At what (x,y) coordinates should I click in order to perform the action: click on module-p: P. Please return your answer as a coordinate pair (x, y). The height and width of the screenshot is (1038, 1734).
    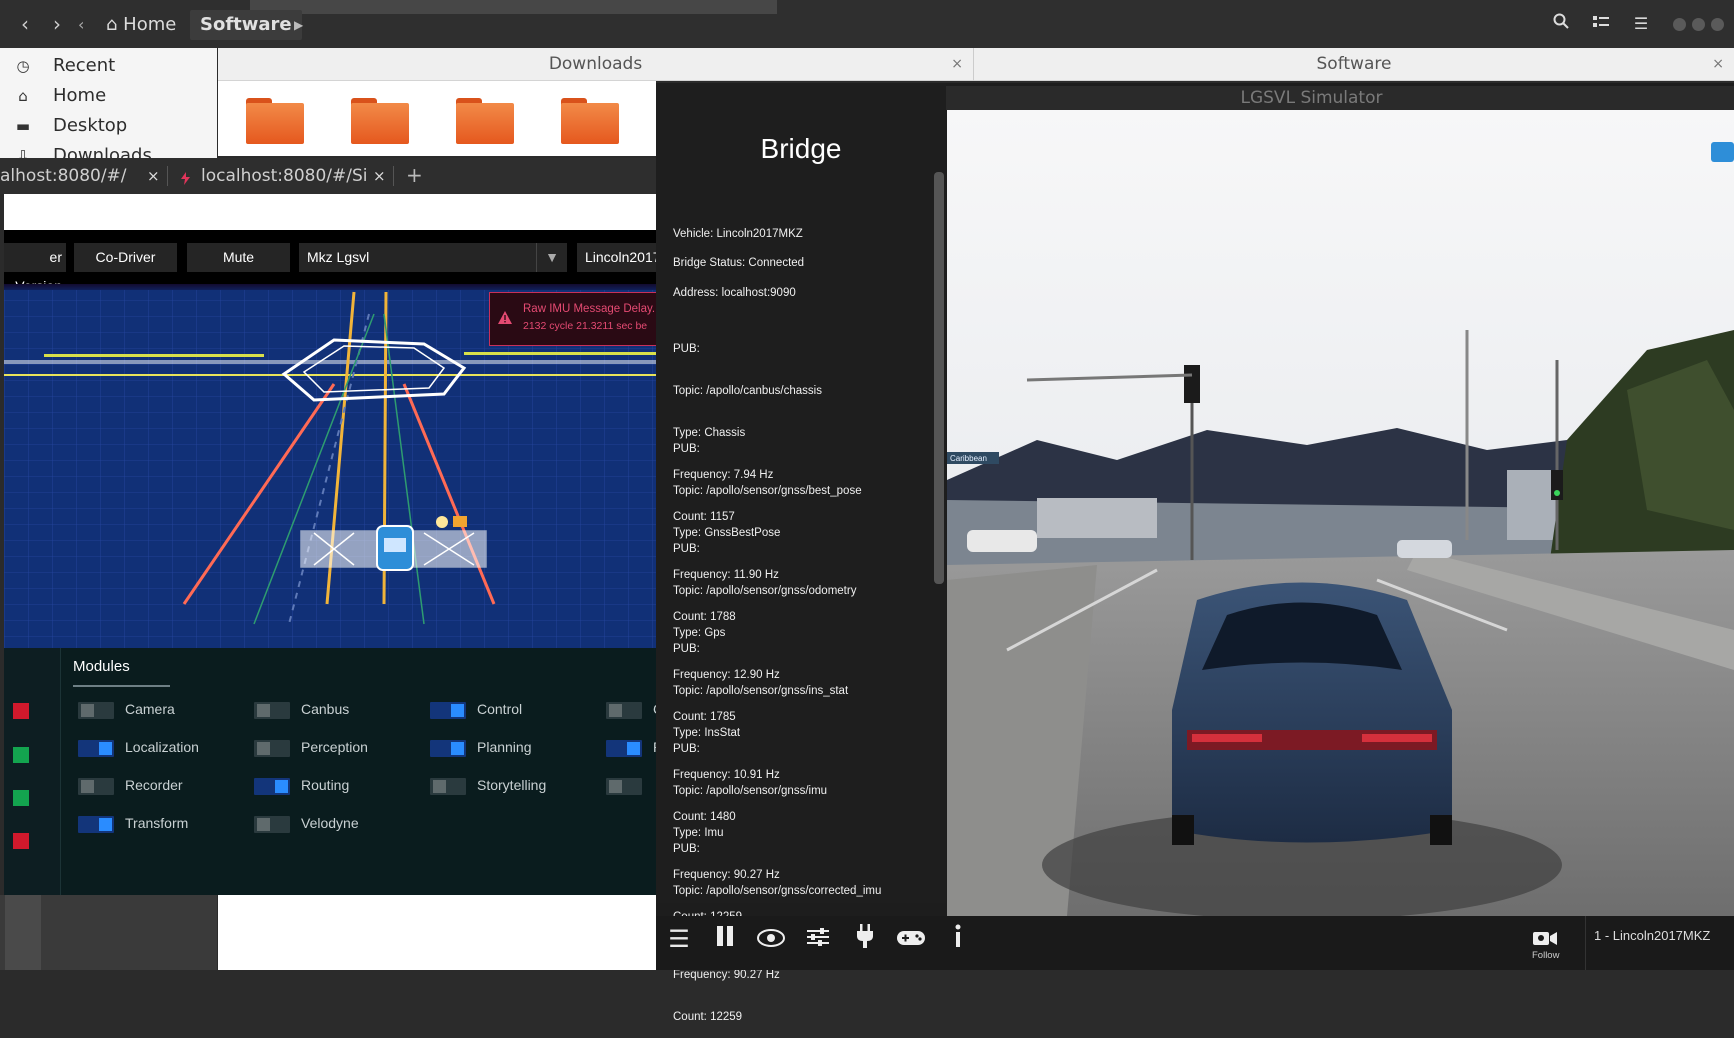
    Looking at the image, I should click on (631, 748).